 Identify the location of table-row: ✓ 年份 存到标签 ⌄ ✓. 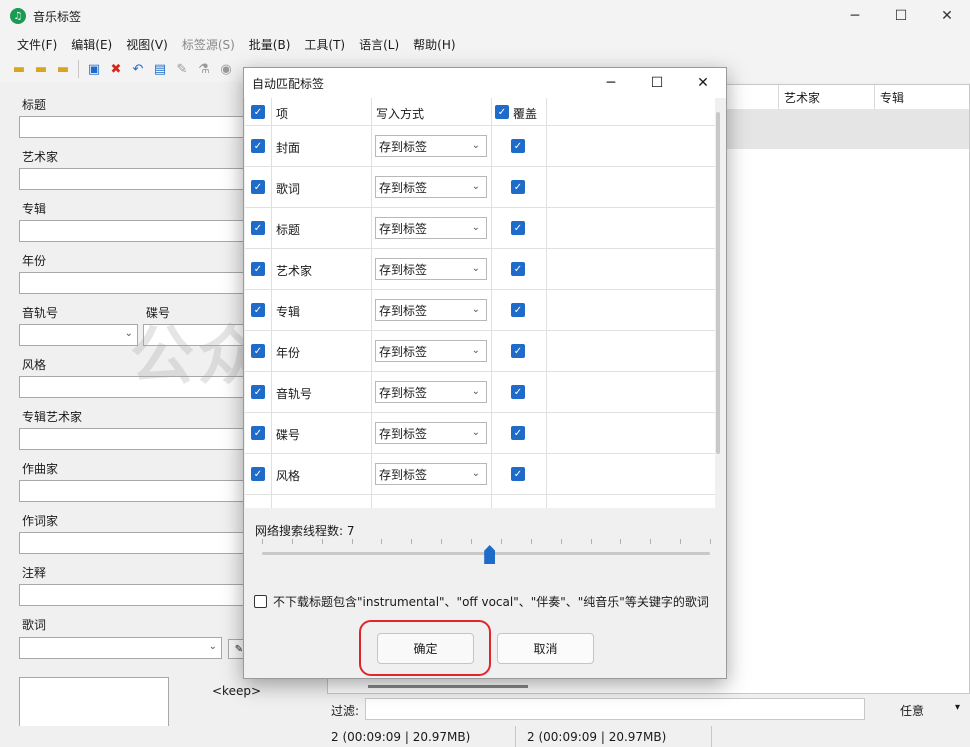
(480, 351).